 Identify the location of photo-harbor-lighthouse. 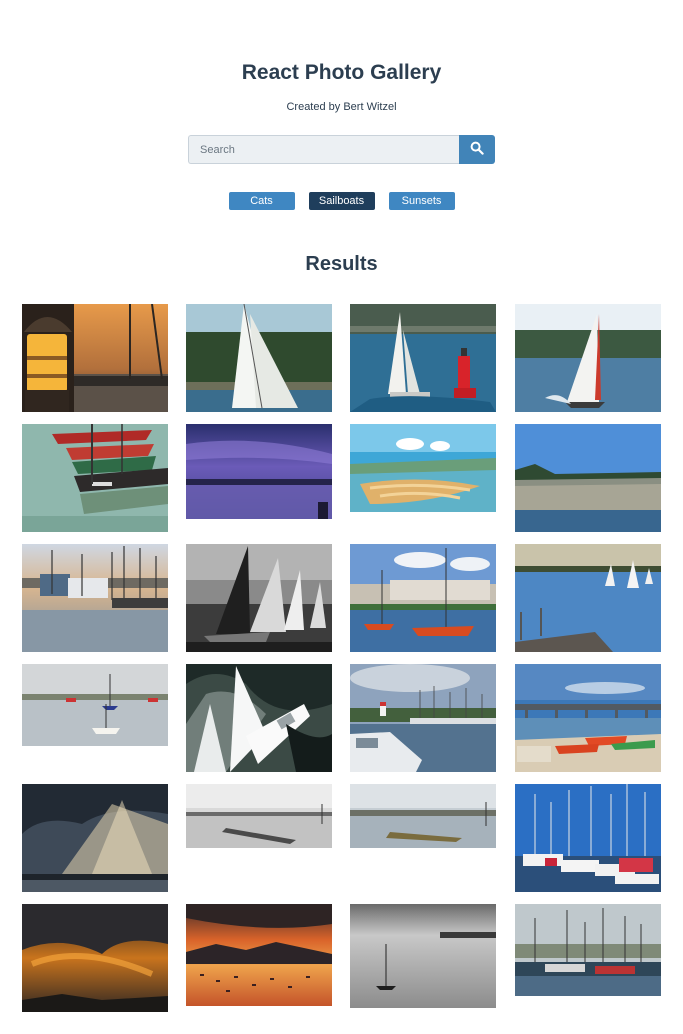
(423, 718).